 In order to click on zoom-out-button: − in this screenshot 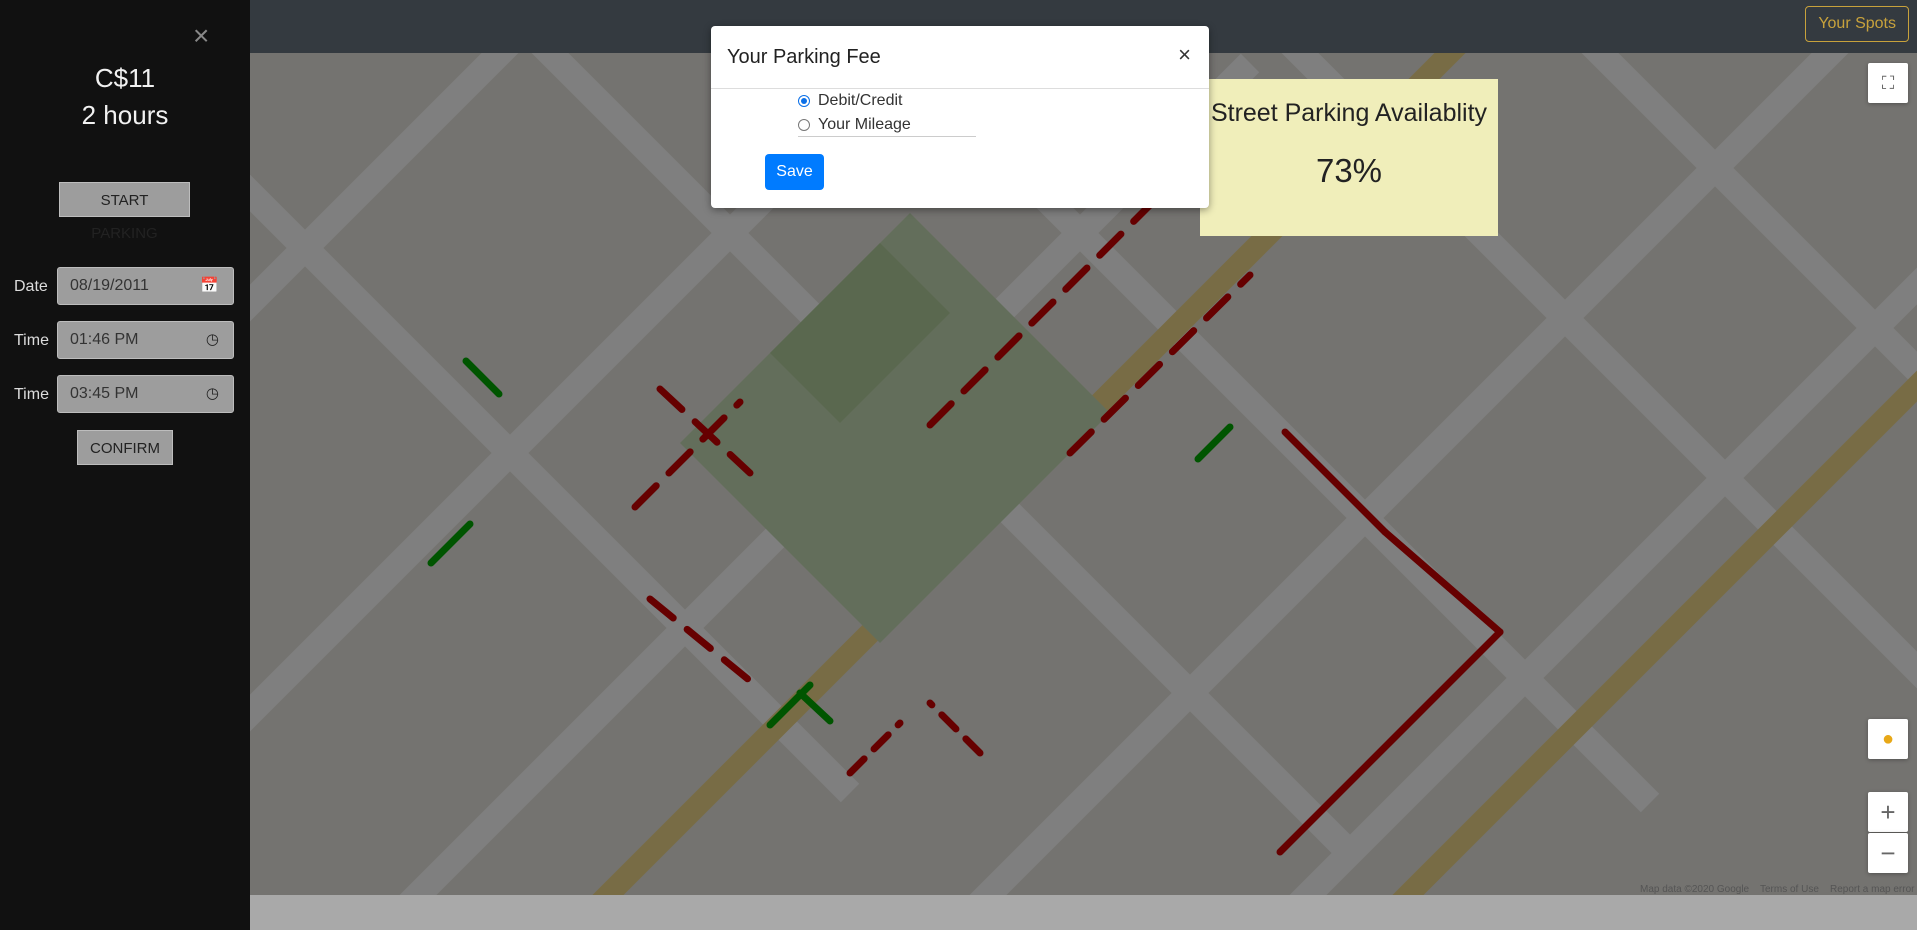, I will do `click(1888, 853)`.